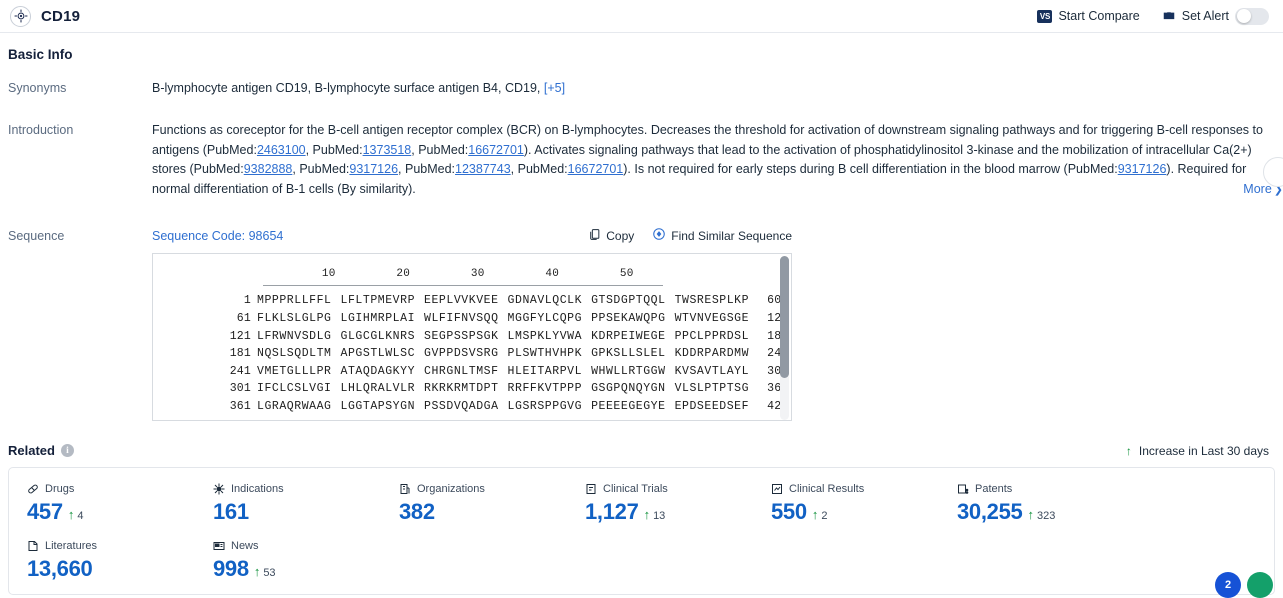 The height and width of the screenshot is (598, 1283). What do you see at coordinates (545, 406) in the screenshot?
I see `sequence-block: LGSRSPPGVG` at bounding box center [545, 406].